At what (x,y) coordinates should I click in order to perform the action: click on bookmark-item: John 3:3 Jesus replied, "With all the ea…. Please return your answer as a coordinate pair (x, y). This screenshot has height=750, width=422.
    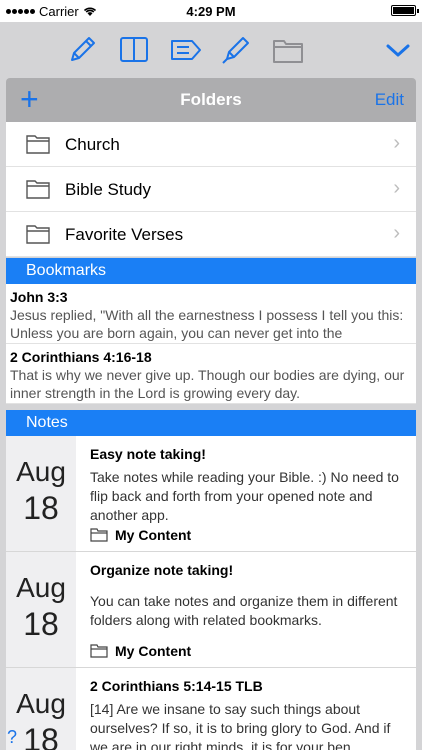
    Looking at the image, I should click on (211, 314).